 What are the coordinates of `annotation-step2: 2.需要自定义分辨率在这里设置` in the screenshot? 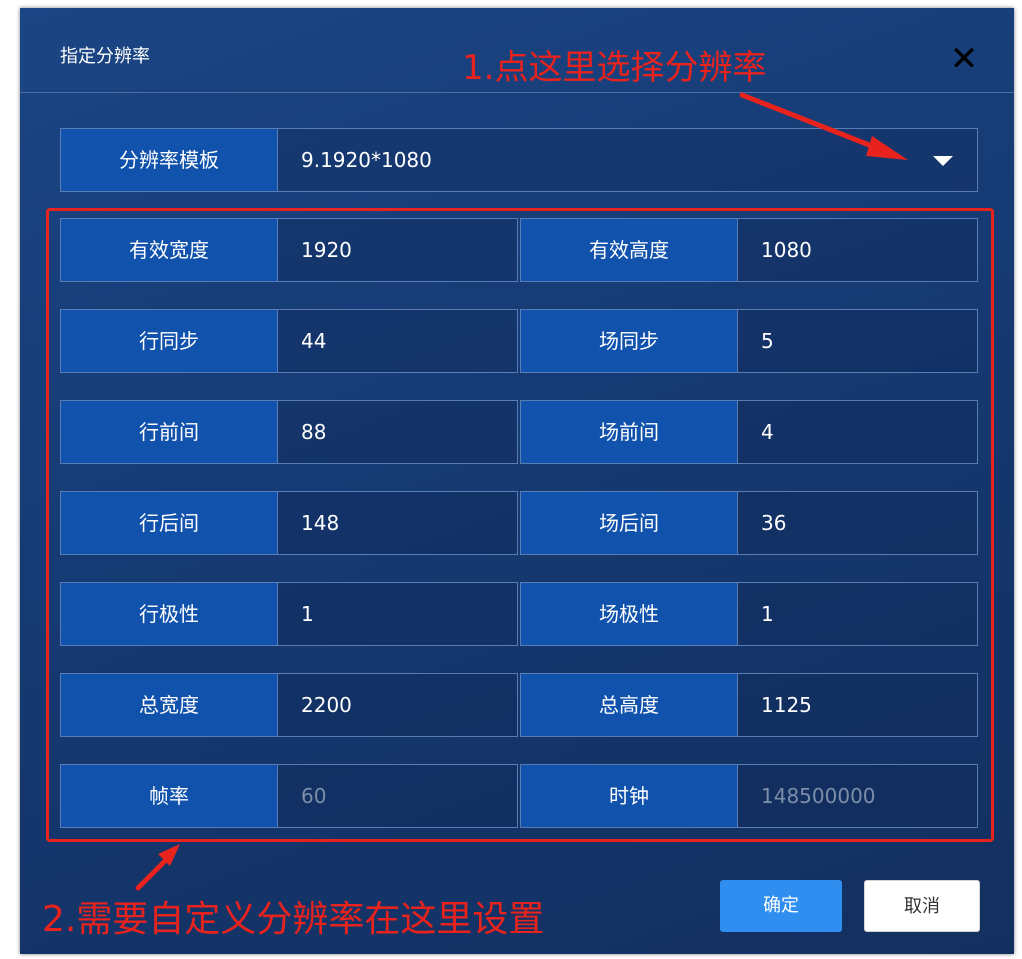 It's located at (293, 919).